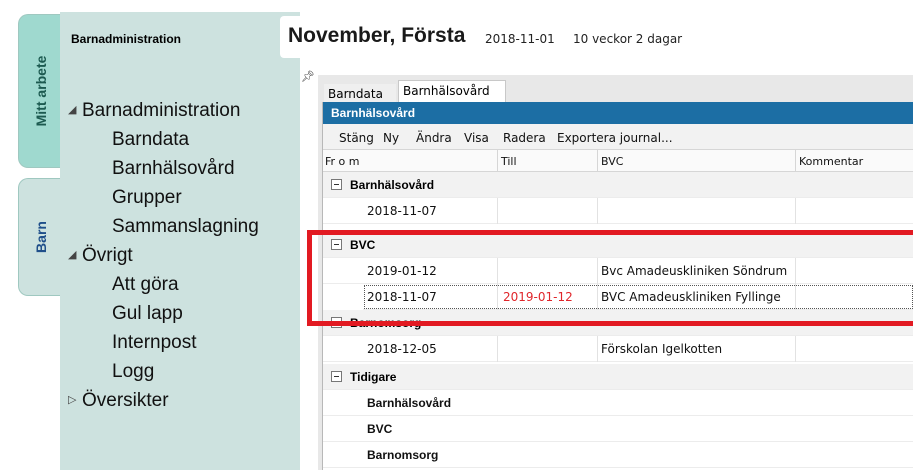 The height and width of the screenshot is (470, 913). Describe the element at coordinates (612, 161) in the screenshot. I see `column-header-bvc: BVC` at that location.